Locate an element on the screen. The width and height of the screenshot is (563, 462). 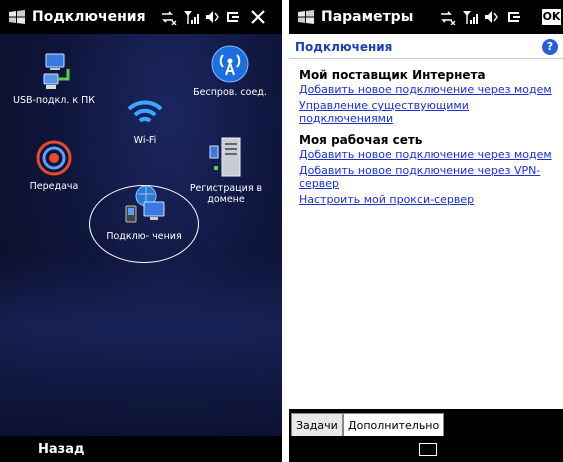
connections-icon is located at coordinates (145, 204).